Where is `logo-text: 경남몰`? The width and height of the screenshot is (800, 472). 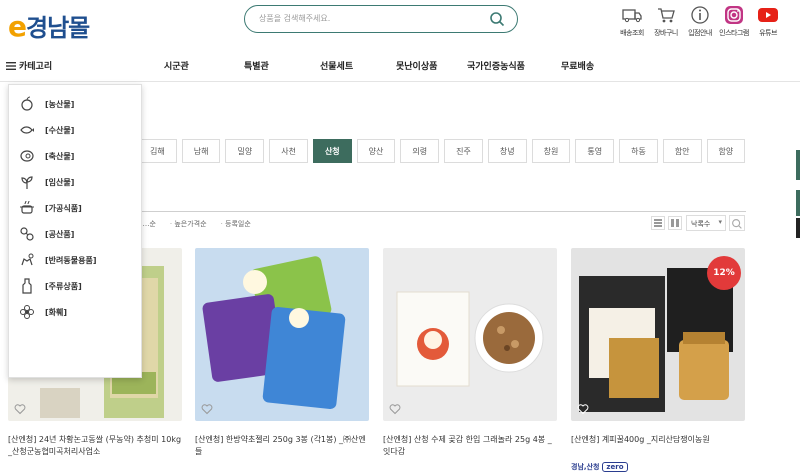 logo-text: 경남몰 is located at coordinates (58, 28).